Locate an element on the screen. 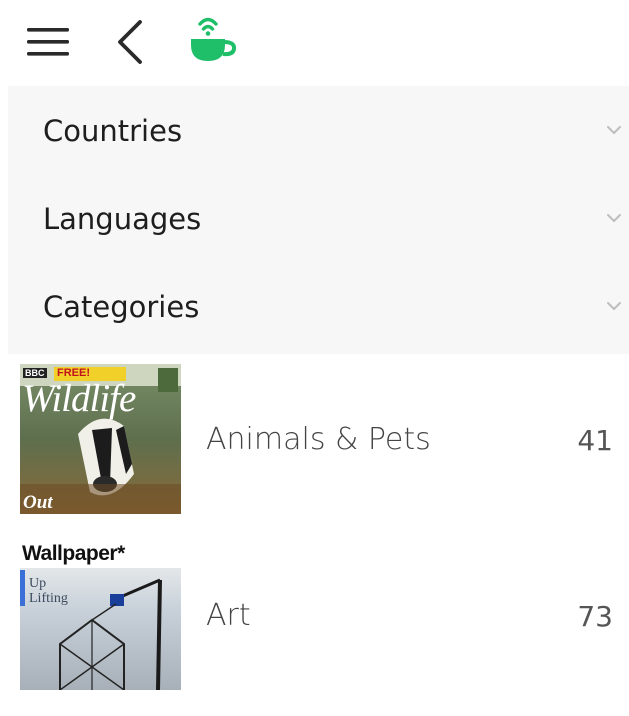  category-count: 41 is located at coordinates (595, 440).